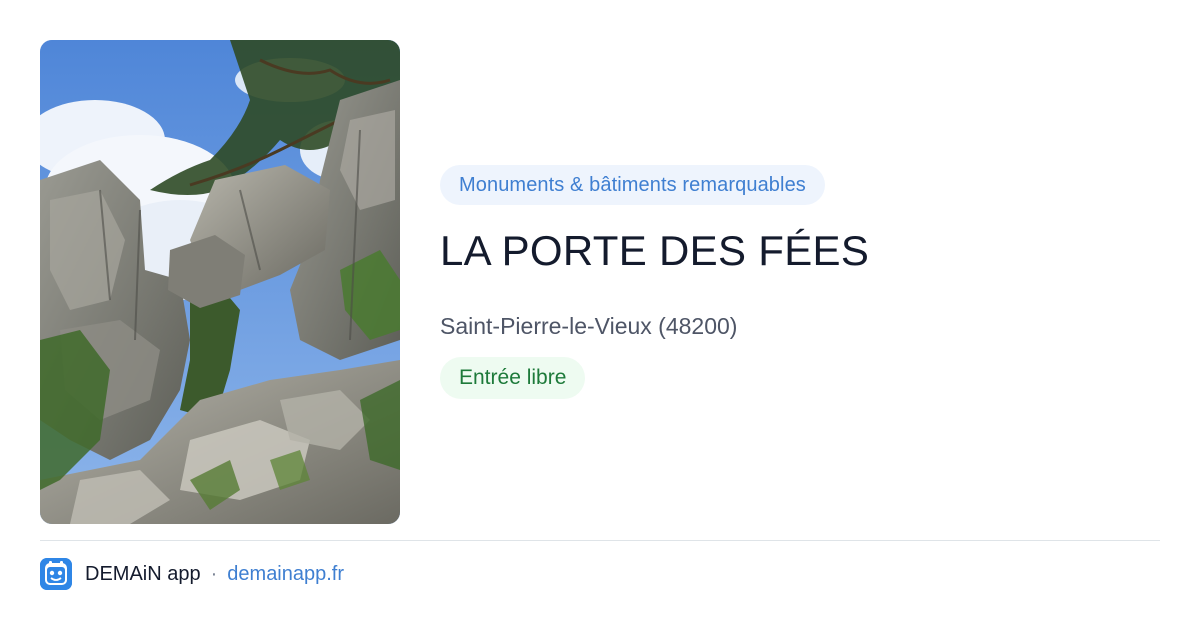 The height and width of the screenshot is (630, 1200). Describe the element at coordinates (632, 185) in the screenshot. I see `category-badge: Monuments & bâtiments remarquables` at that location.